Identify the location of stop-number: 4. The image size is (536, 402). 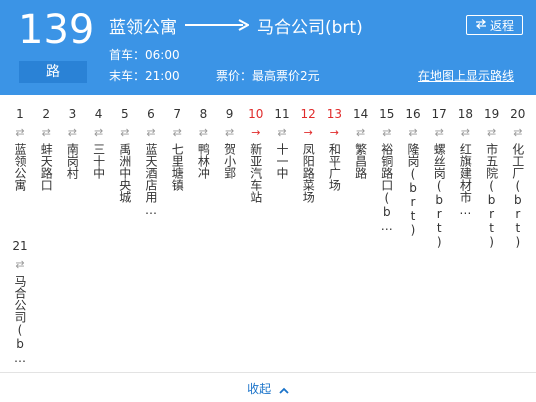
(98, 114).